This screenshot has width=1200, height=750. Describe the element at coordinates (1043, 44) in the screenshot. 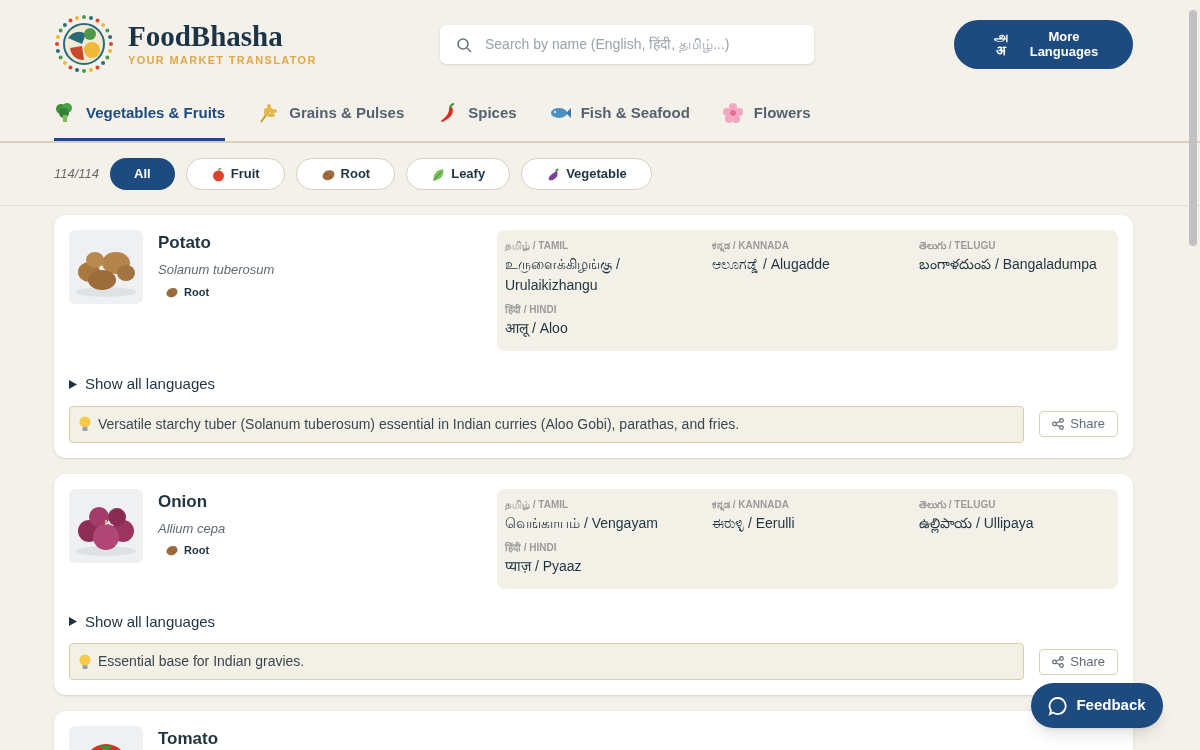

I see `more-languages-button: அ अ More Languages` at that location.